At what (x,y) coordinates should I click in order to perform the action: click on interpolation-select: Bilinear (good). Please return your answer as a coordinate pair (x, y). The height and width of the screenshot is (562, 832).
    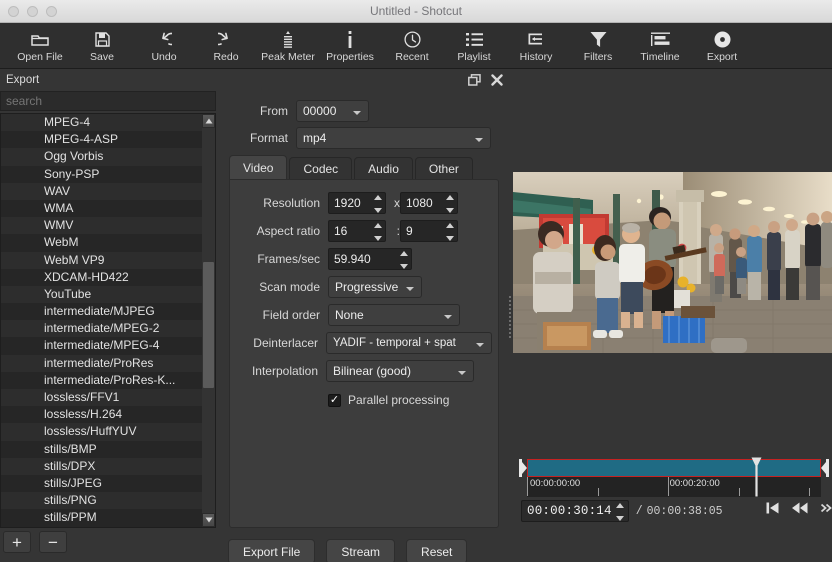
    Looking at the image, I should click on (400, 371).